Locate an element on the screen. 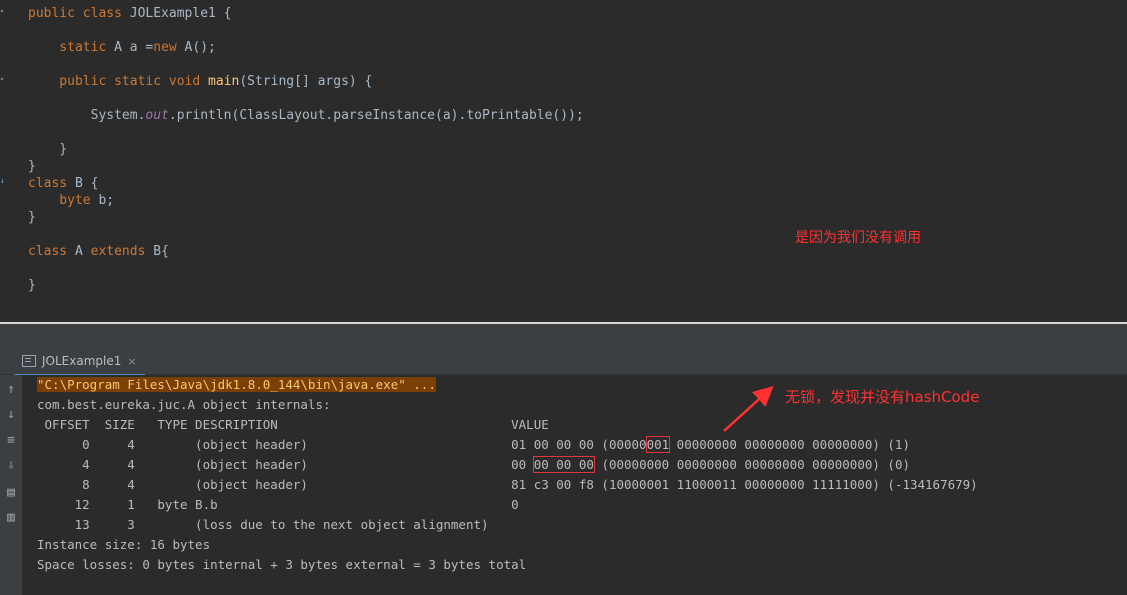  print-icon: ▤ is located at coordinates (11, 493).